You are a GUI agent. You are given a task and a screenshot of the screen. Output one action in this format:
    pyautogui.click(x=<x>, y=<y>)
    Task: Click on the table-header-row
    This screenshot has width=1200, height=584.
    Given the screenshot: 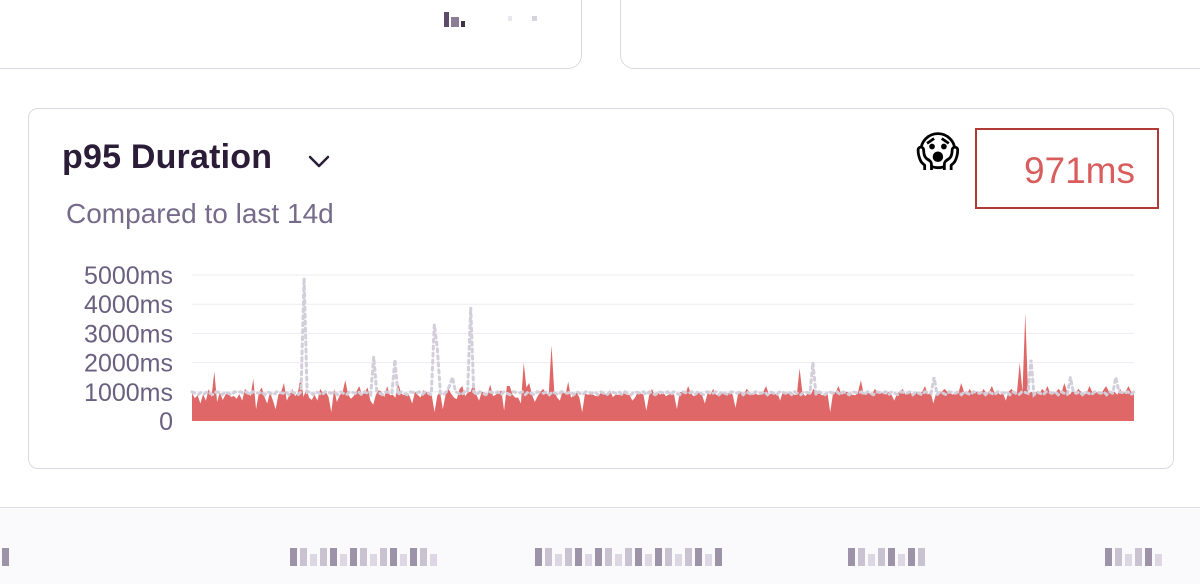 What is the action you would take?
    pyautogui.click(x=600, y=545)
    